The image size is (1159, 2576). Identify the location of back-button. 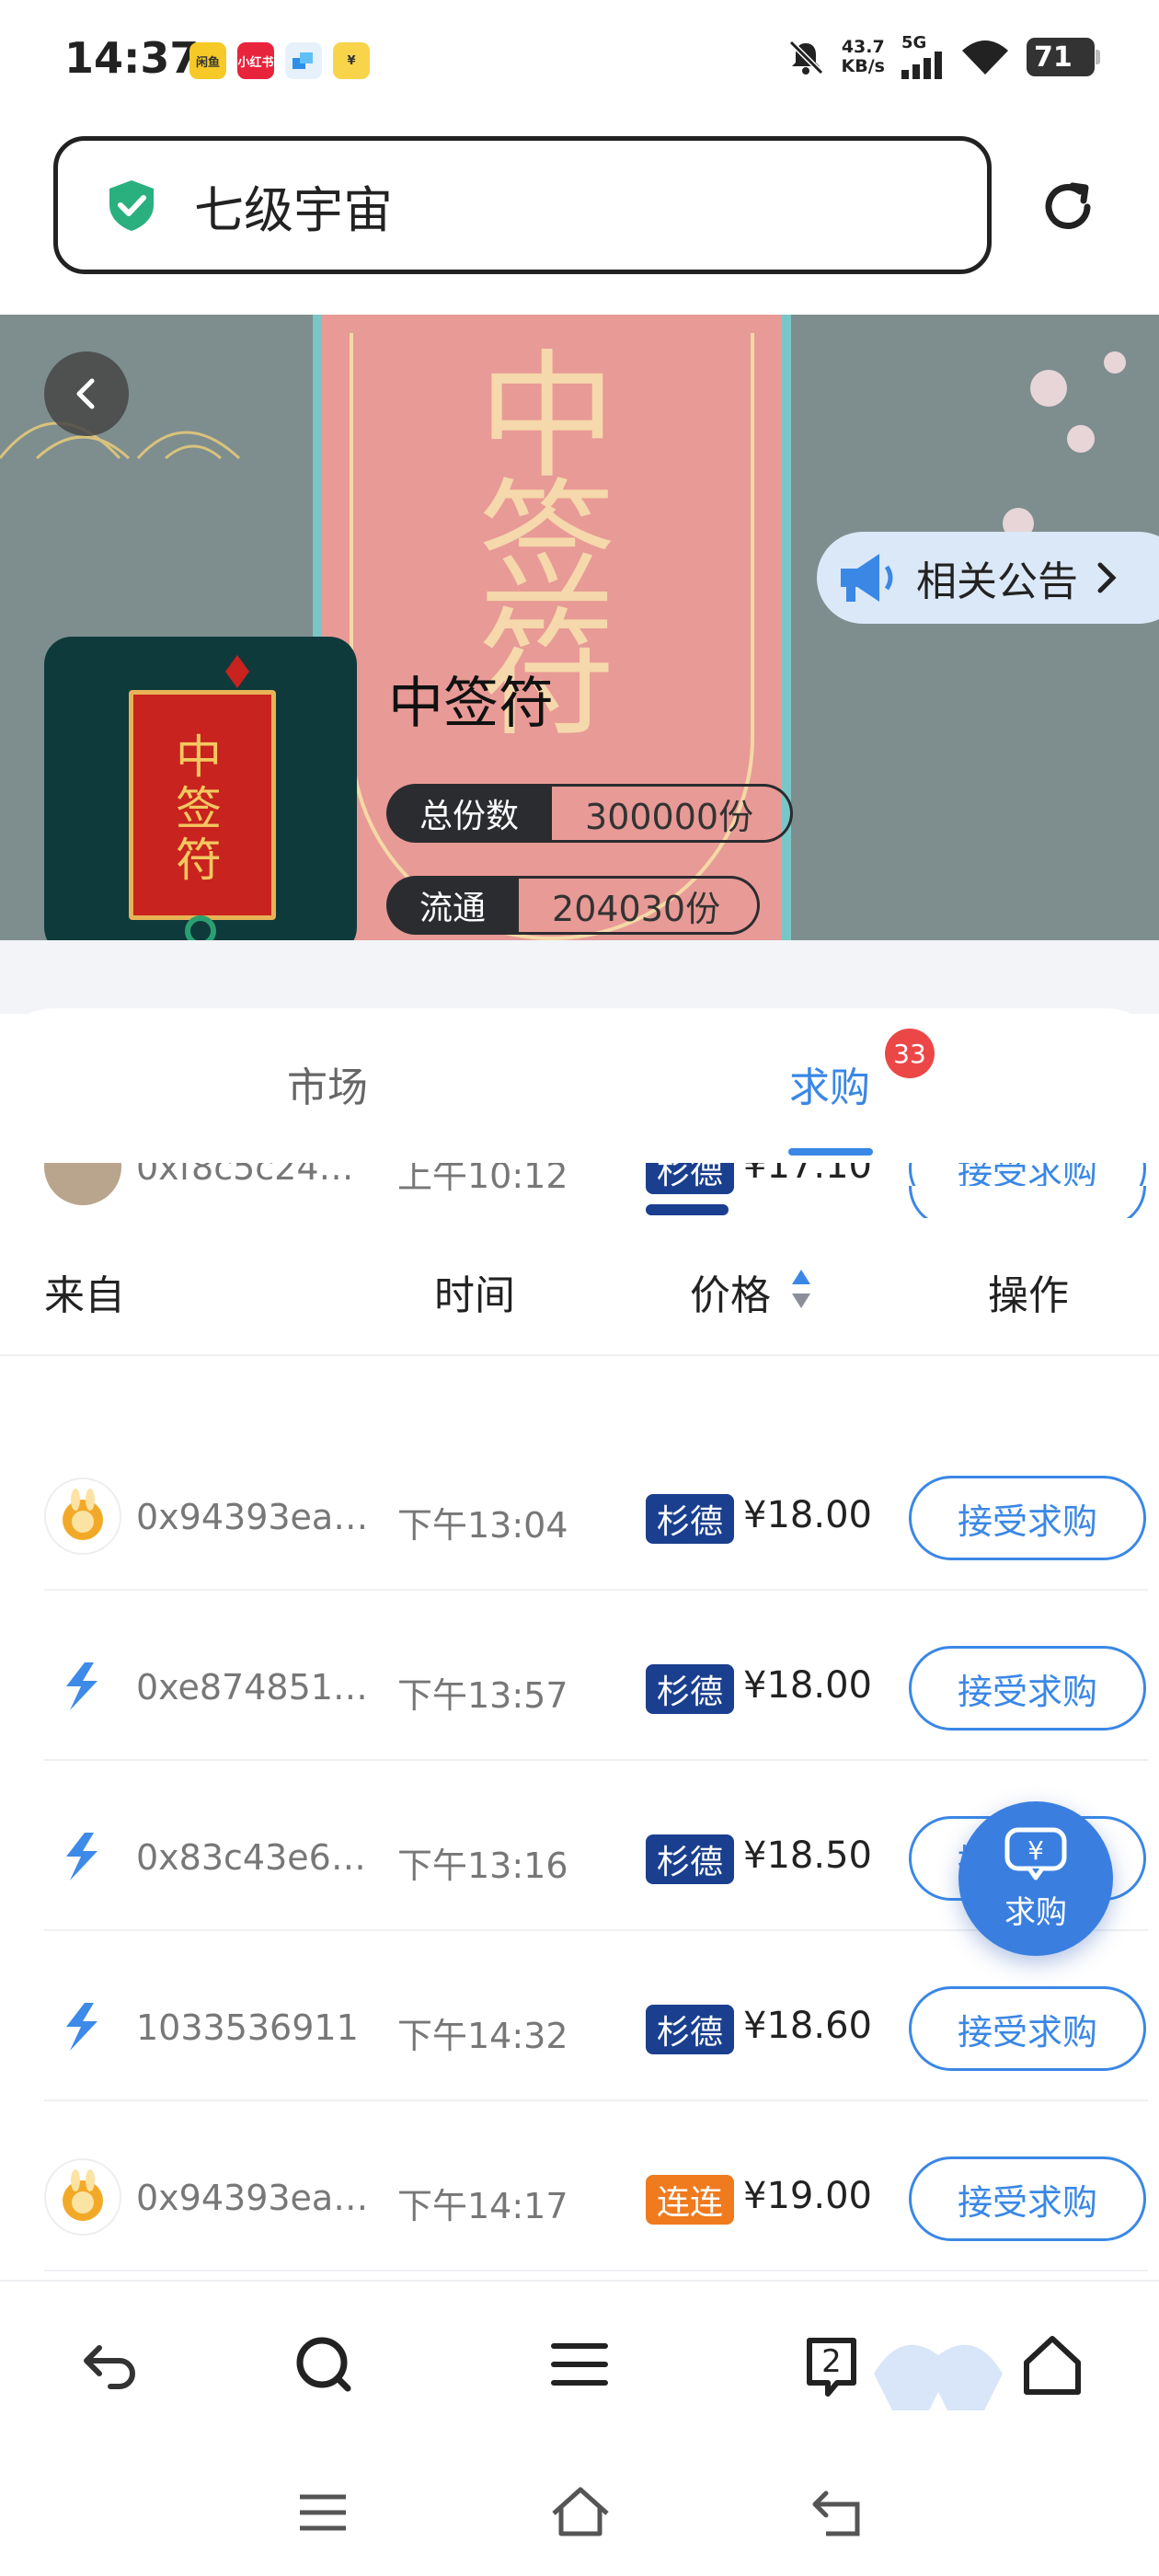
(86, 393).